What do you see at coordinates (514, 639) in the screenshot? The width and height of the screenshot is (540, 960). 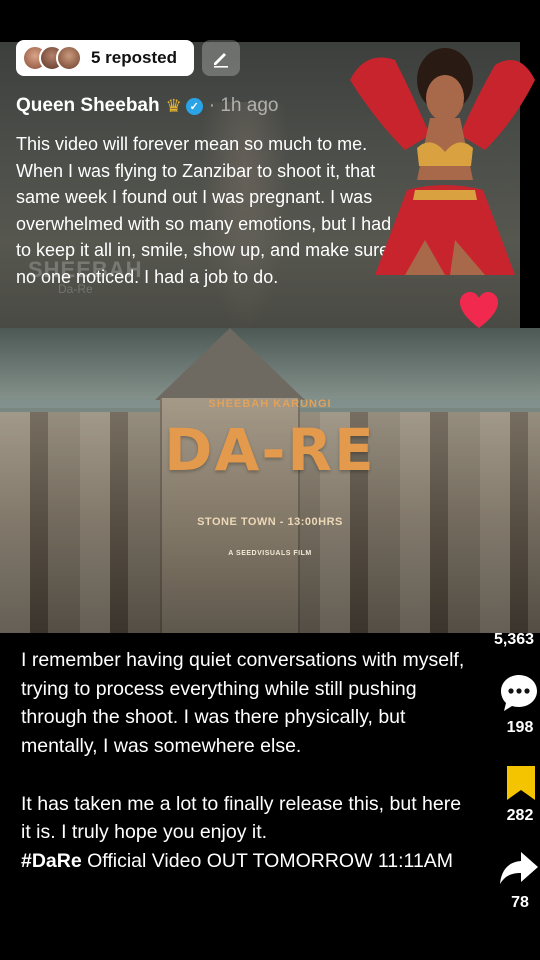 I see `like-count: 5,363` at bounding box center [514, 639].